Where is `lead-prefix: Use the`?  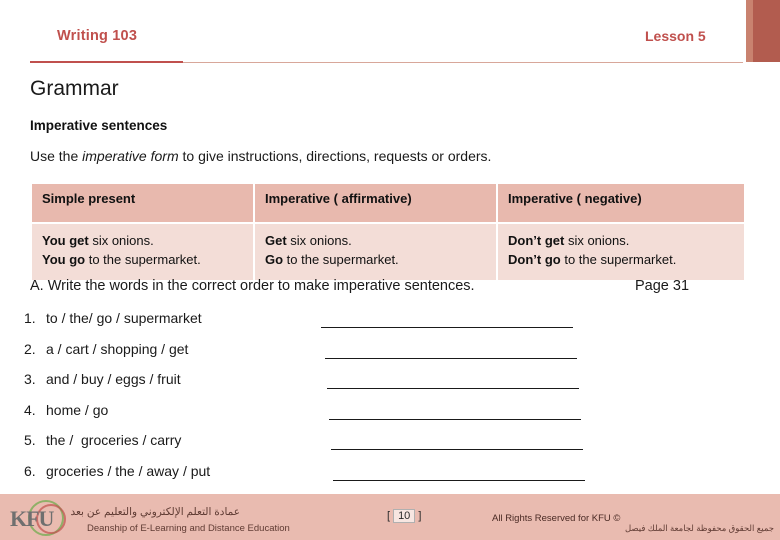 lead-prefix: Use the is located at coordinates (56, 156).